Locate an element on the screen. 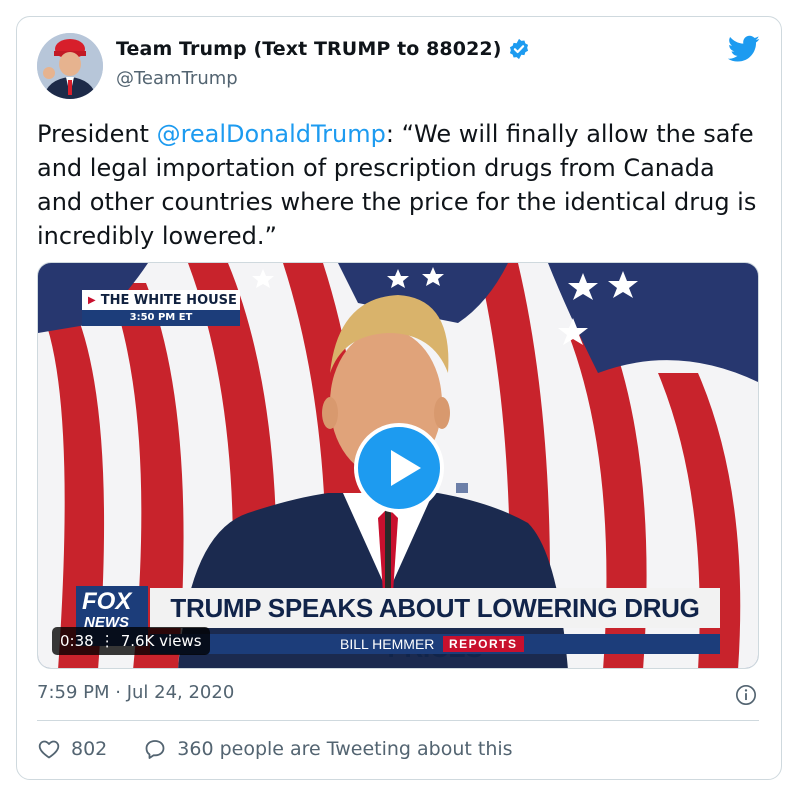 The width and height of the screenshot is (800, 800). live-arrow-icon: ▶ is located at coordinates (92, 300).